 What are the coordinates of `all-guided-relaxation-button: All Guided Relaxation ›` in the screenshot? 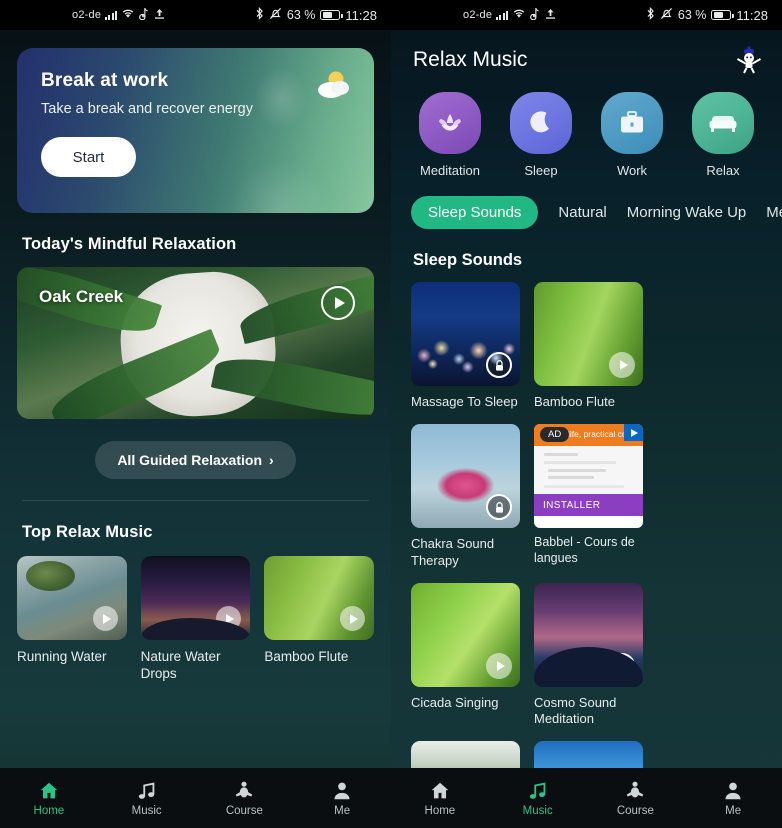 It's located at (195, 460).